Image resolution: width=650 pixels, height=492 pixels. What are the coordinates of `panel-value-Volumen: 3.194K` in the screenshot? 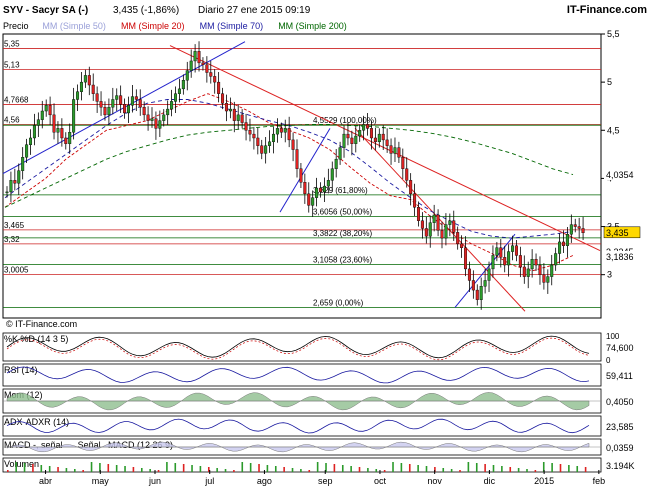 It's located at (620, 466).